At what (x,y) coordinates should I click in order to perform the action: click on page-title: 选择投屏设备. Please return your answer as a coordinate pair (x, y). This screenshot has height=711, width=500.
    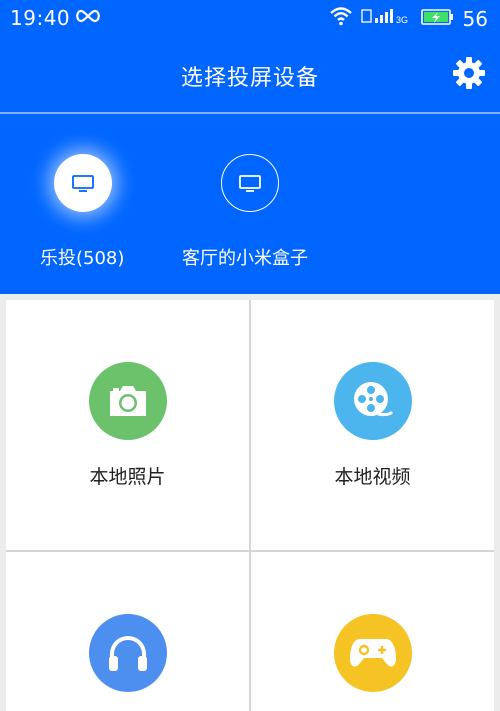
    Looking at the image, I should click on (249, 78).